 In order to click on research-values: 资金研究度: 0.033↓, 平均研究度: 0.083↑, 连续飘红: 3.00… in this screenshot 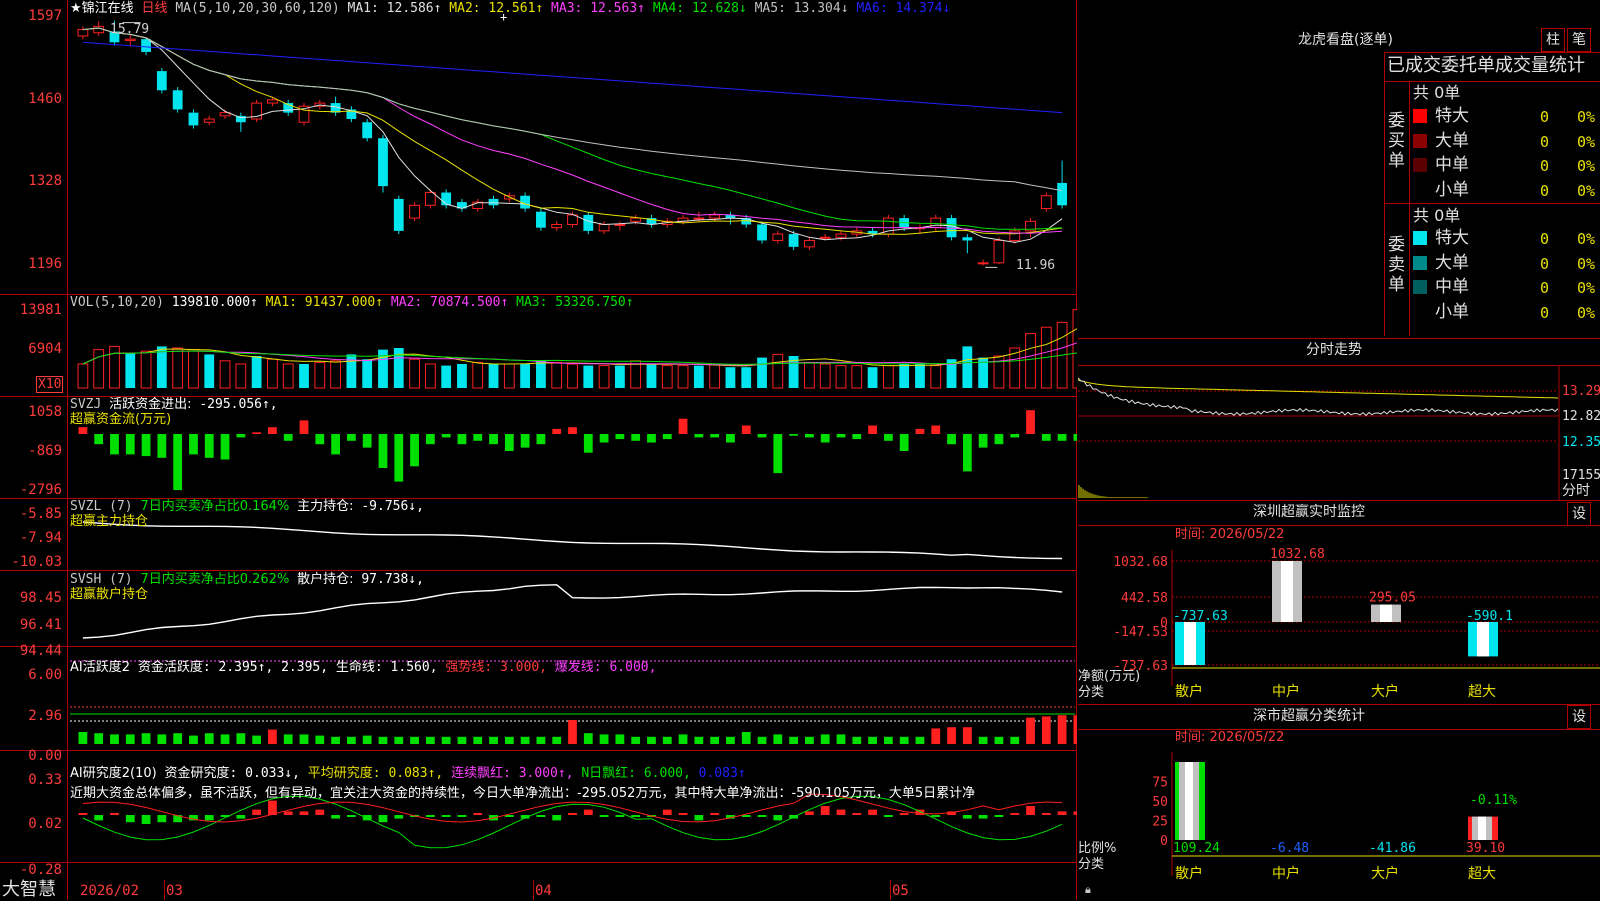, I will do `click(455, 773)`.